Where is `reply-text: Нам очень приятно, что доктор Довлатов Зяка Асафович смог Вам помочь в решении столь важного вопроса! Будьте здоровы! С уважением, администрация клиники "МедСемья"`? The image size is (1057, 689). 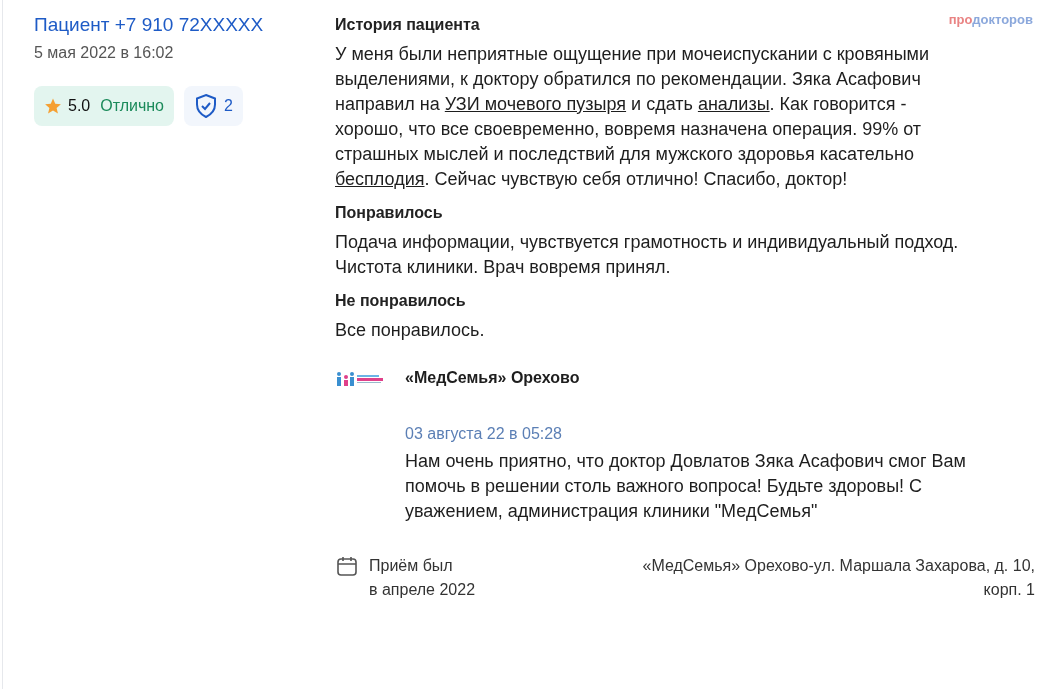 reply-text: Нам очень приятно, что доктор Довлатов Зяка Асафович смог Вам помочь в решении столь важного вопроса! Будьте здоровы! С уважением, администрация клиники "МедСемья" is located at coordinates (686, 486).